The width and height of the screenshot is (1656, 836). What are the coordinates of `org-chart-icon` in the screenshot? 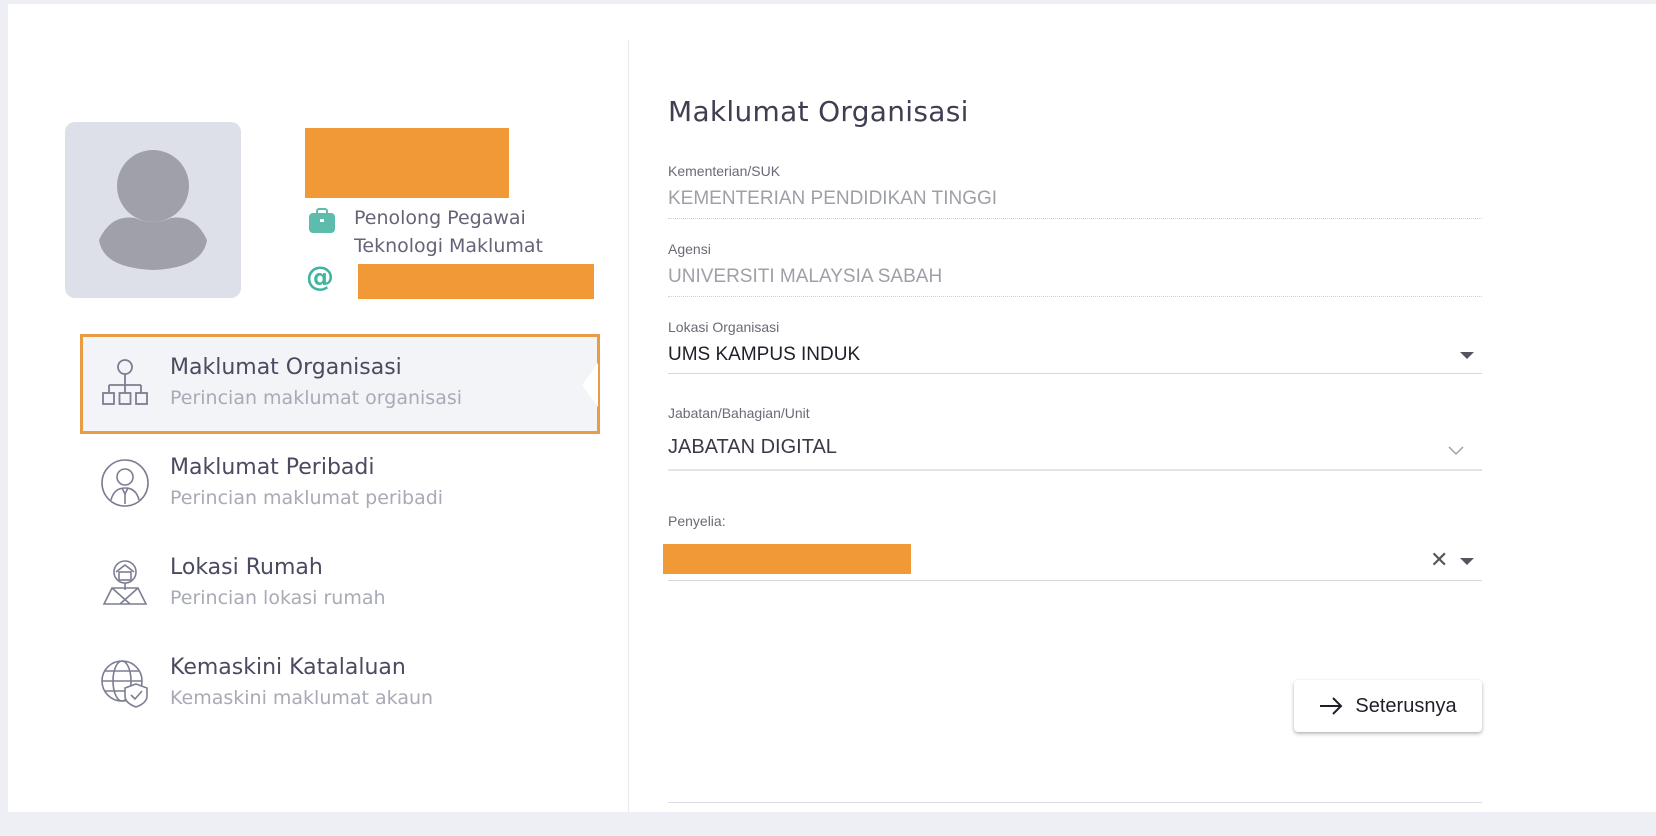 It's located at (125, 382).